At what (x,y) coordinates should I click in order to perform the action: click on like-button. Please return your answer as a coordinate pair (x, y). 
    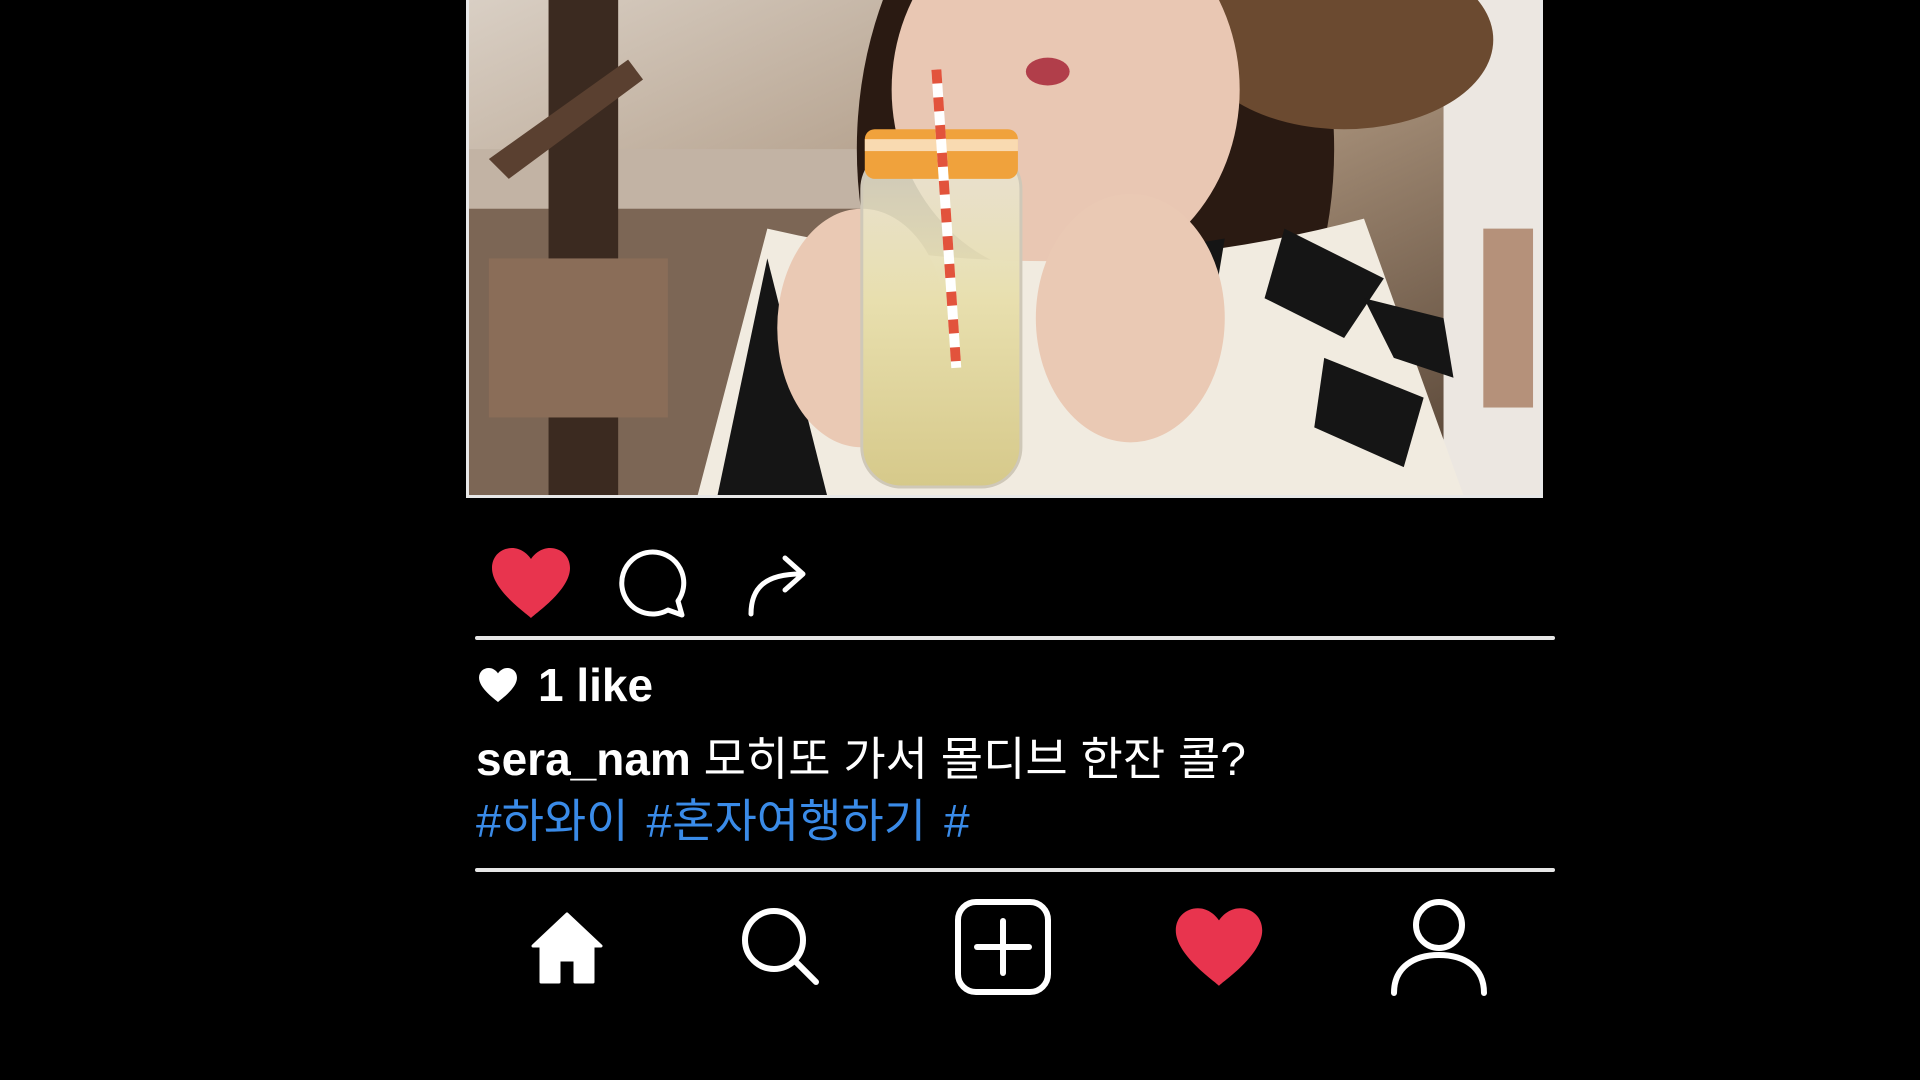
    Looking at the image, I should click on (531, 583).